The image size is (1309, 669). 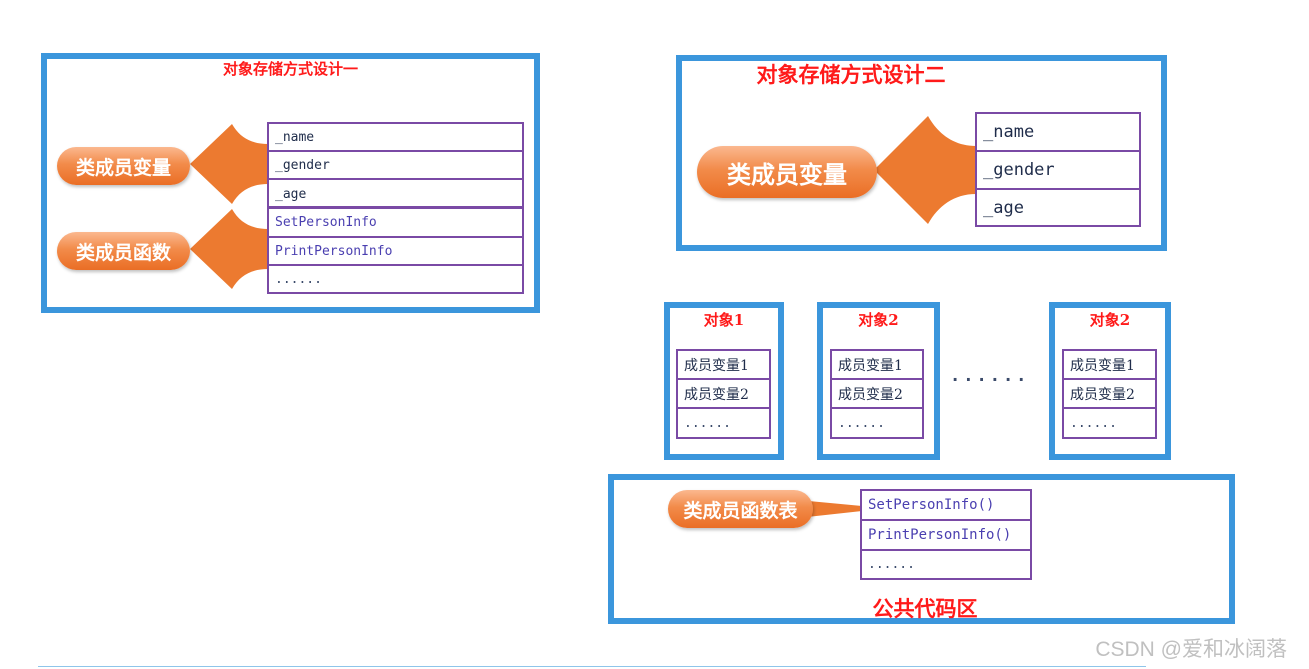 What do you see at coordinates (787, 172) in the screenshot?
I see `design2-member-vars-label: 类成员变量` at bounding box center [787, 172].